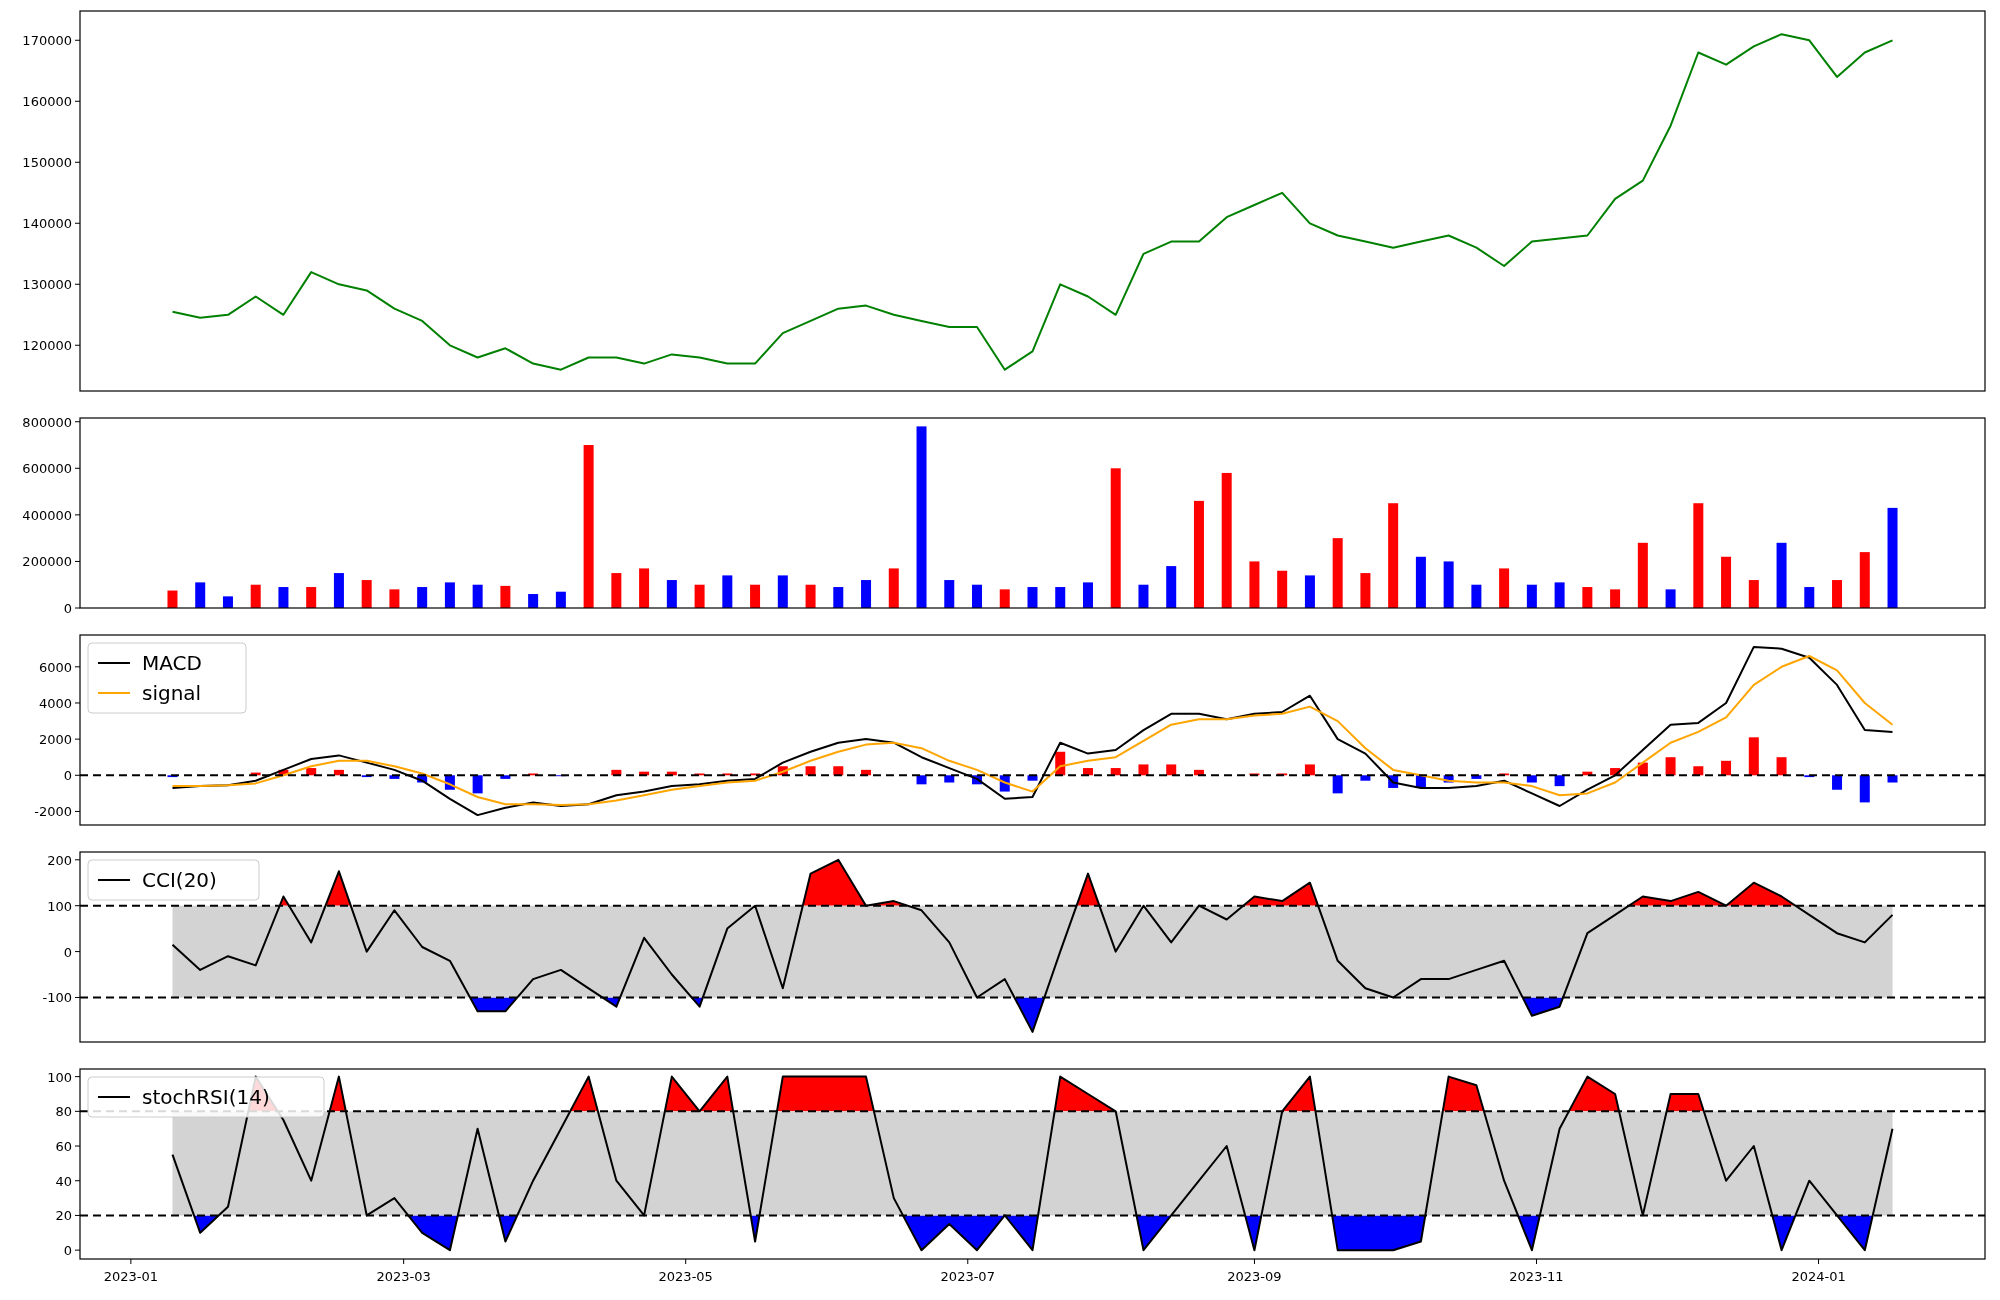 This screenshot has height=1300, width=2000. I want to click on x-tick-label: 2023-01, so click(131, 1276).